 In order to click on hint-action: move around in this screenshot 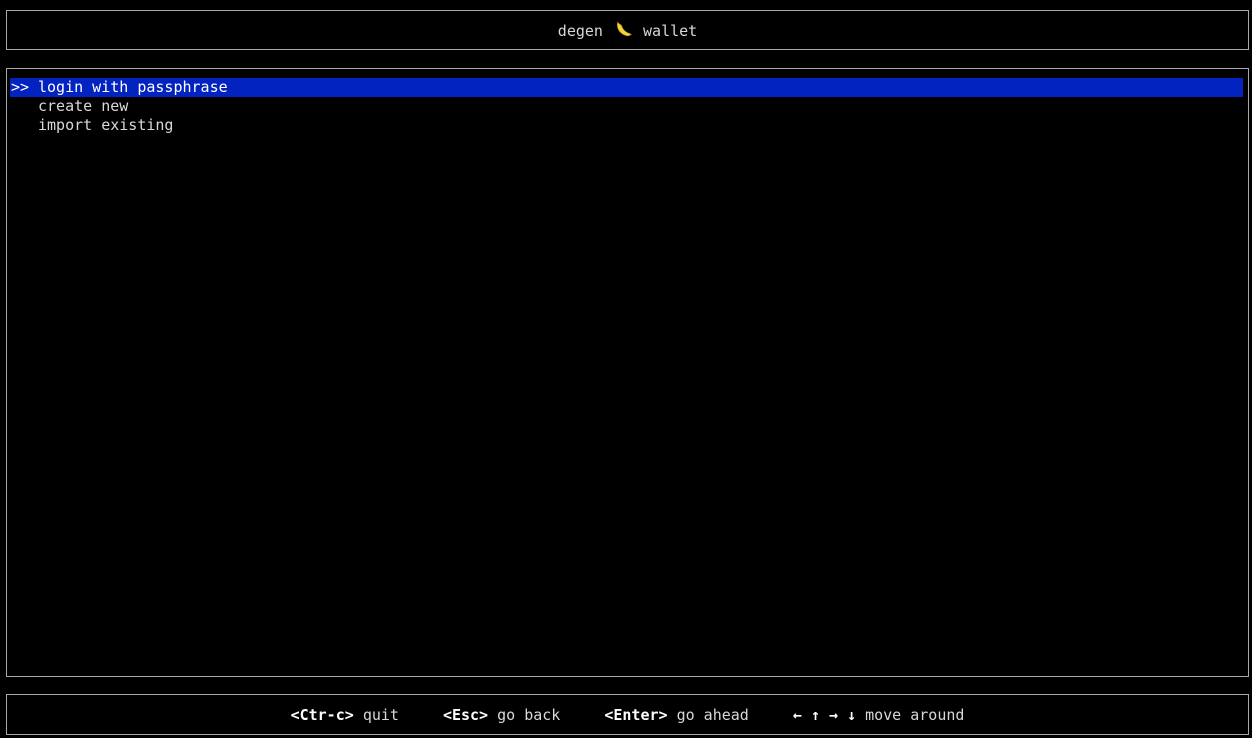, I will do `click(915, 714)`.